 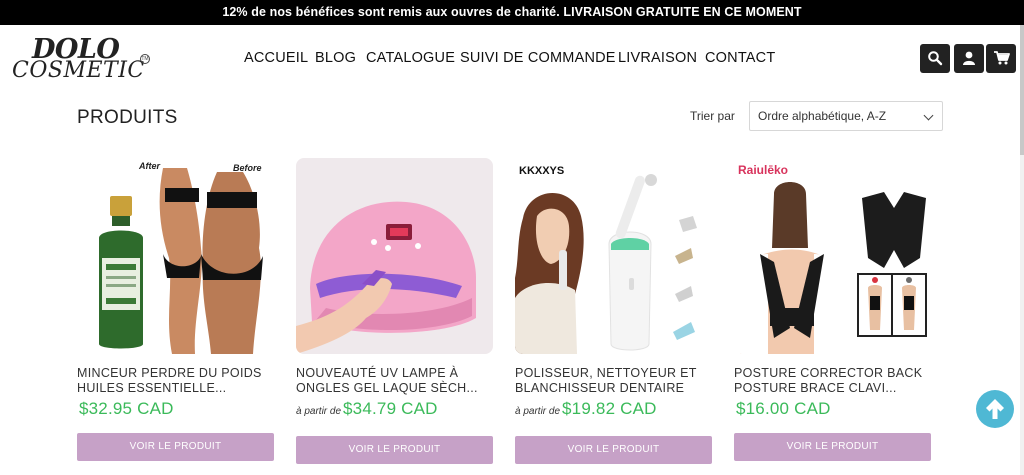 I want to click on search-icon, so click(x=935, y=58).